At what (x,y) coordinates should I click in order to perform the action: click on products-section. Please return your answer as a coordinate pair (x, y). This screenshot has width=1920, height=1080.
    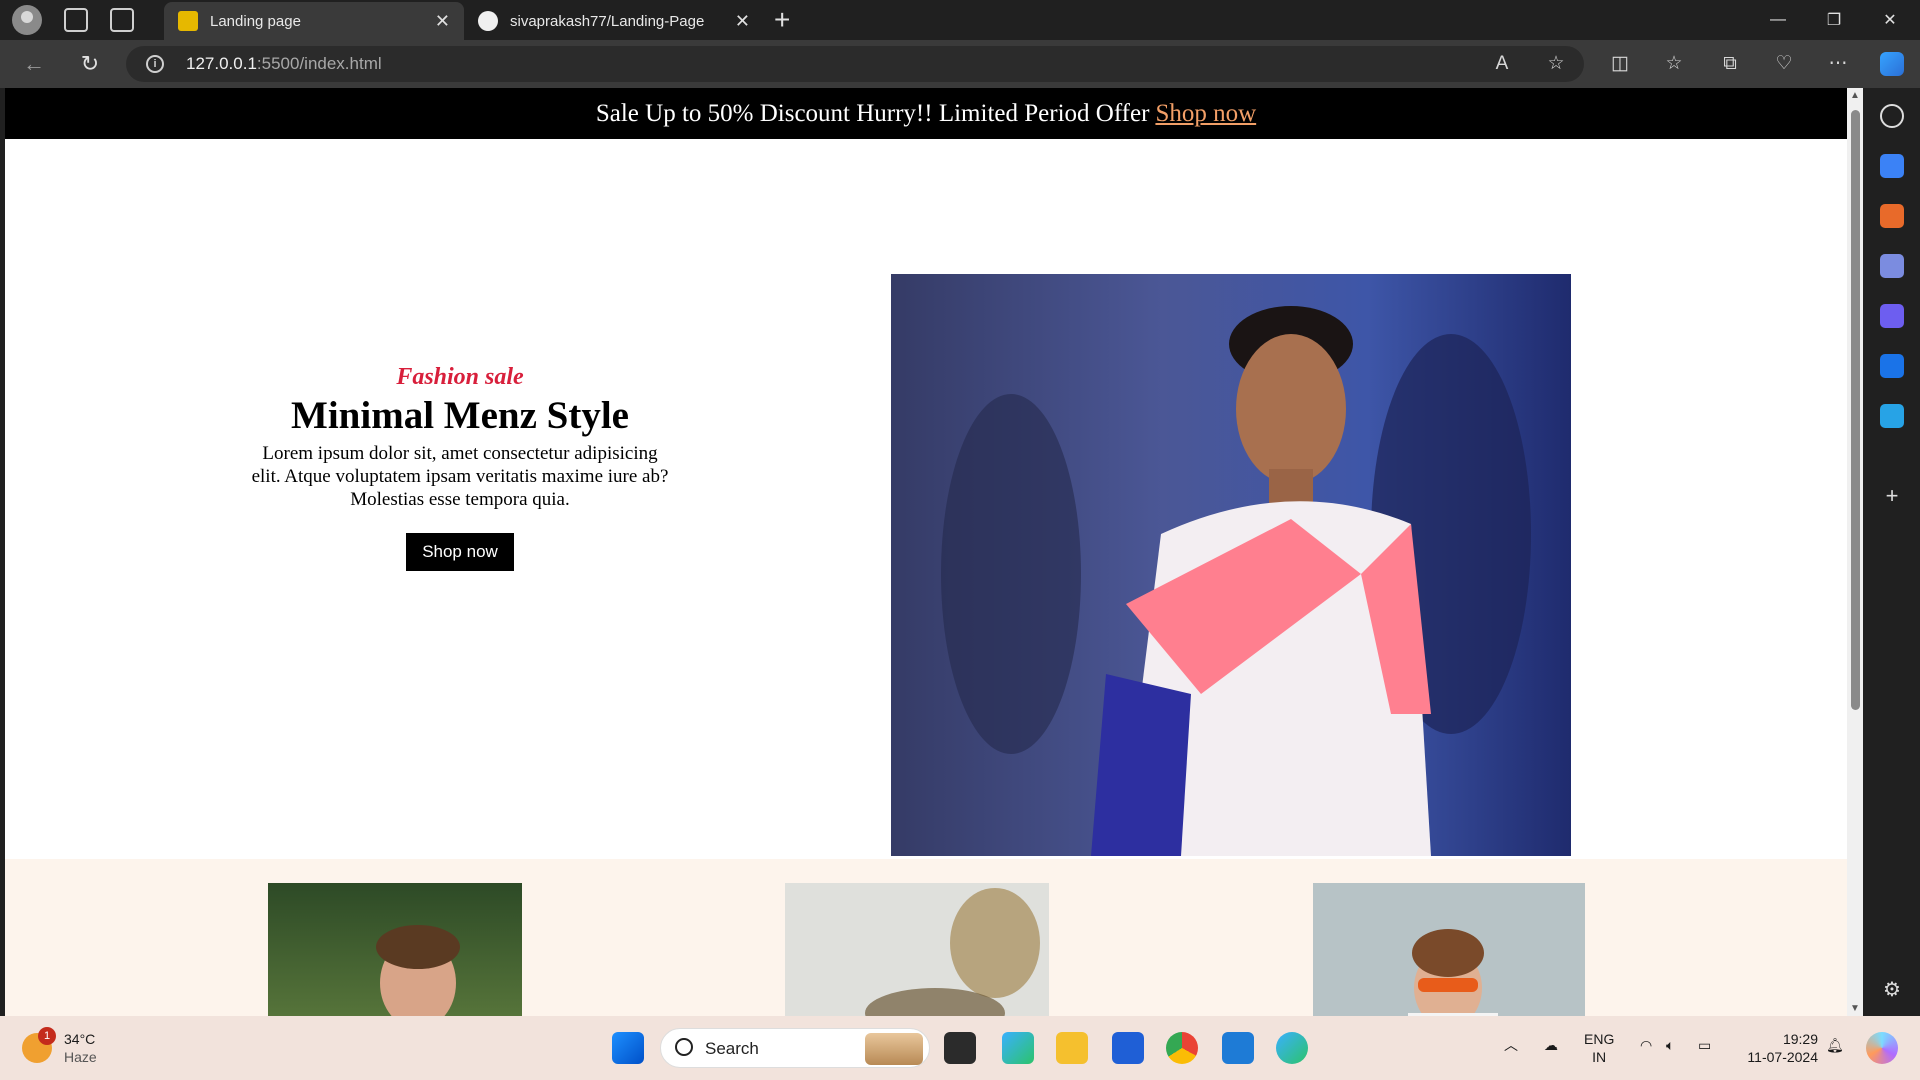
    Looking at the image, I should click on (926, 937).